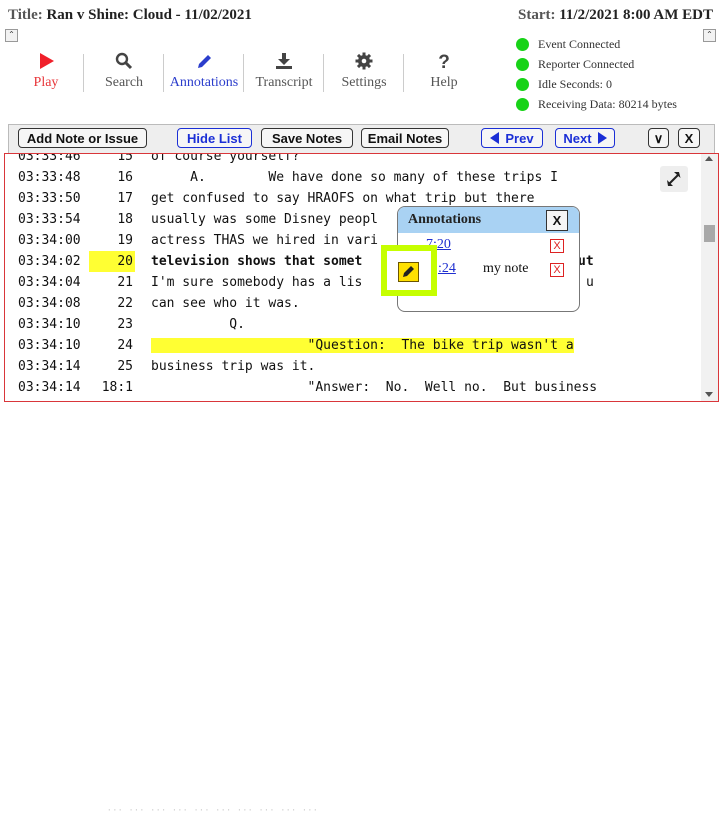  What do you see at coordinates (49, 303) in the screenshot?
I see `line-time: 03:34:08` at bounding box center [49, 303].